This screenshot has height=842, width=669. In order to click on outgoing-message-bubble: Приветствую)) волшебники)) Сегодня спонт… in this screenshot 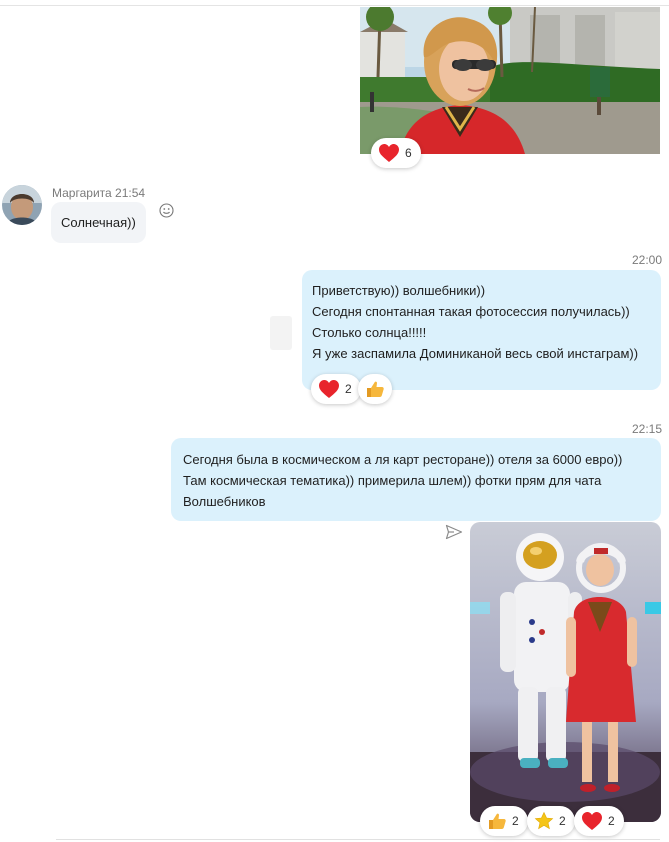, I will do `click(481, 330)`.